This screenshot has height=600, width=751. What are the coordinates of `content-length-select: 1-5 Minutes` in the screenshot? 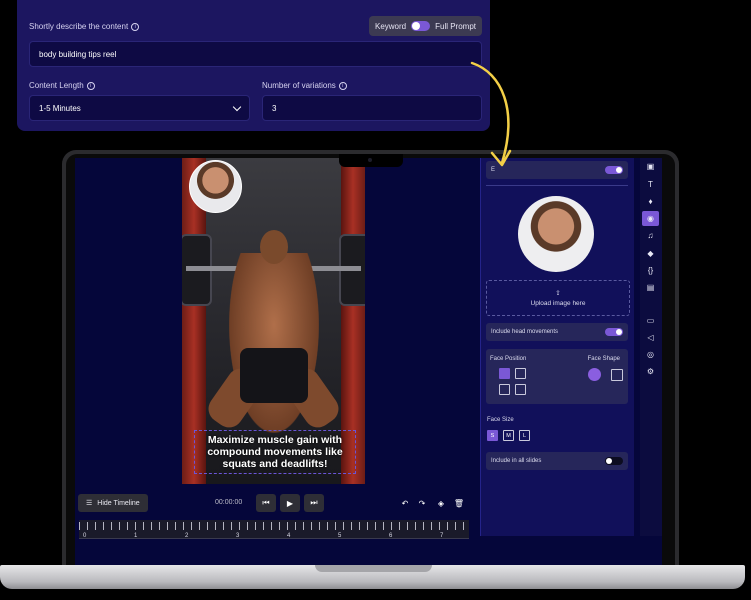 It's located at (139, 108).